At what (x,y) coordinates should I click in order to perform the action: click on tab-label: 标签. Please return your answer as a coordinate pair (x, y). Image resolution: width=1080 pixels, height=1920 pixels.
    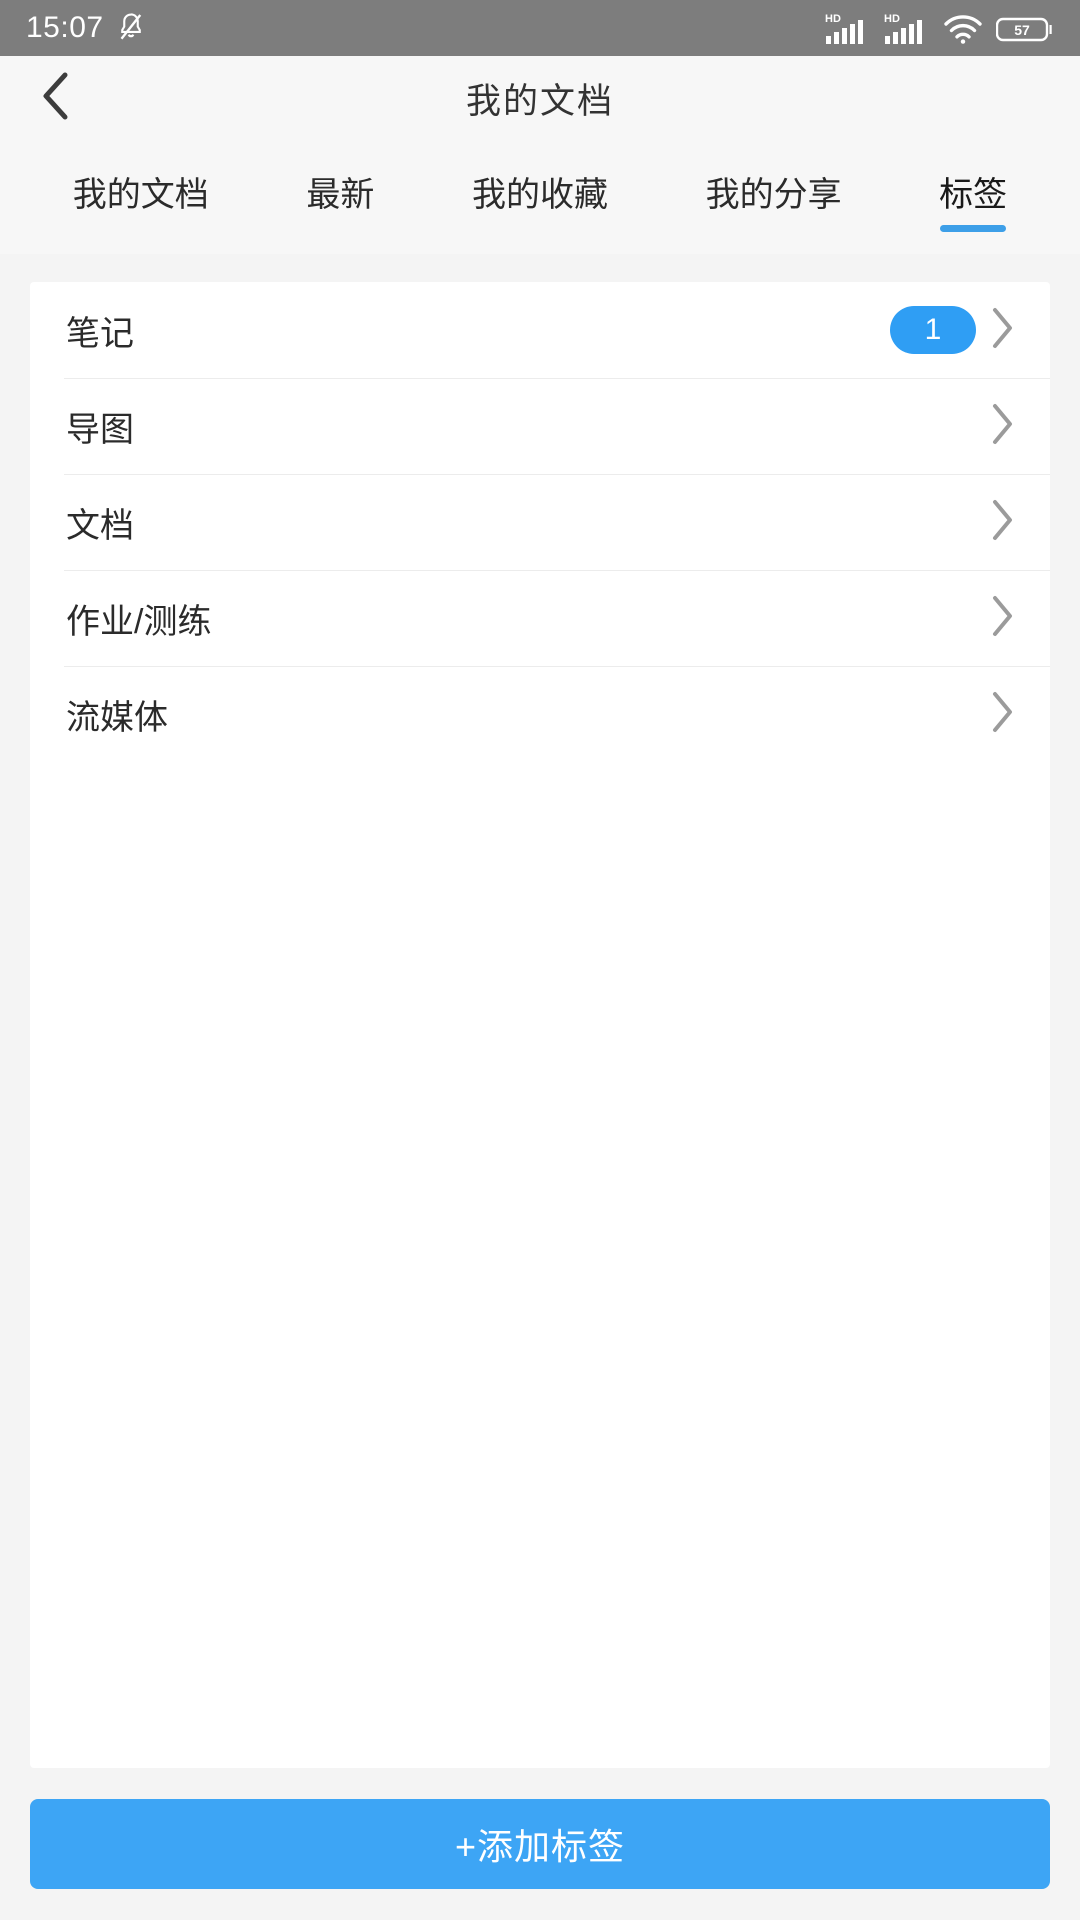
    Looking at the image, I should click on (973, 195).